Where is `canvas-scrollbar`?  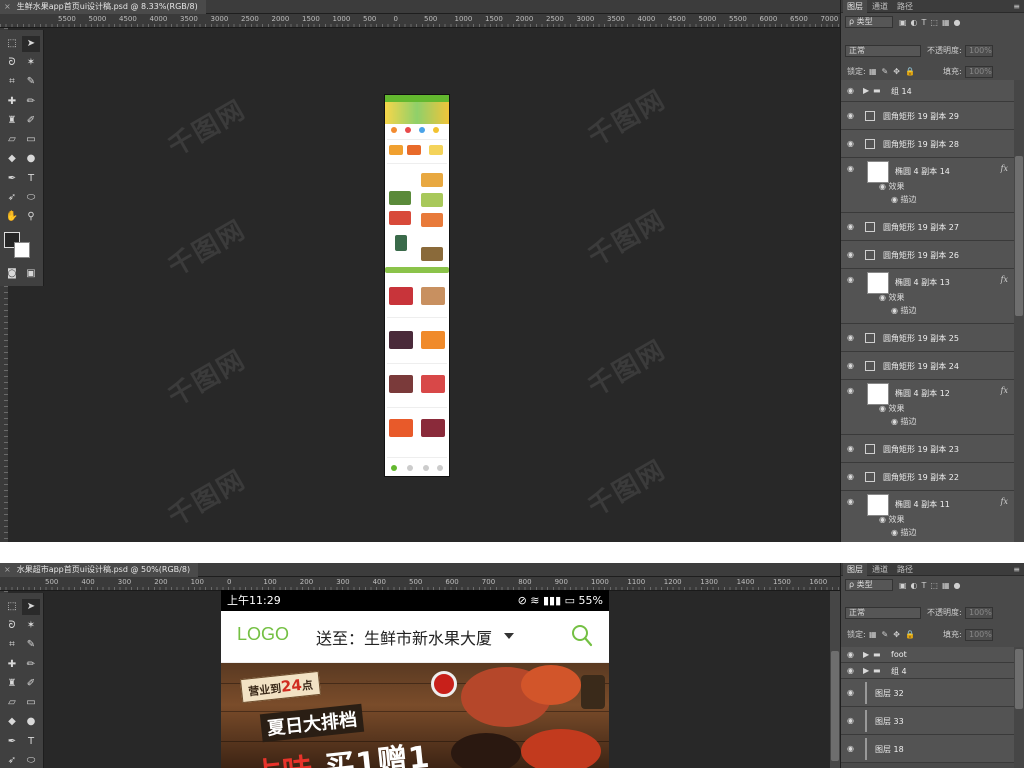
canvas-scrollbar is located at coordinates (835, 679).